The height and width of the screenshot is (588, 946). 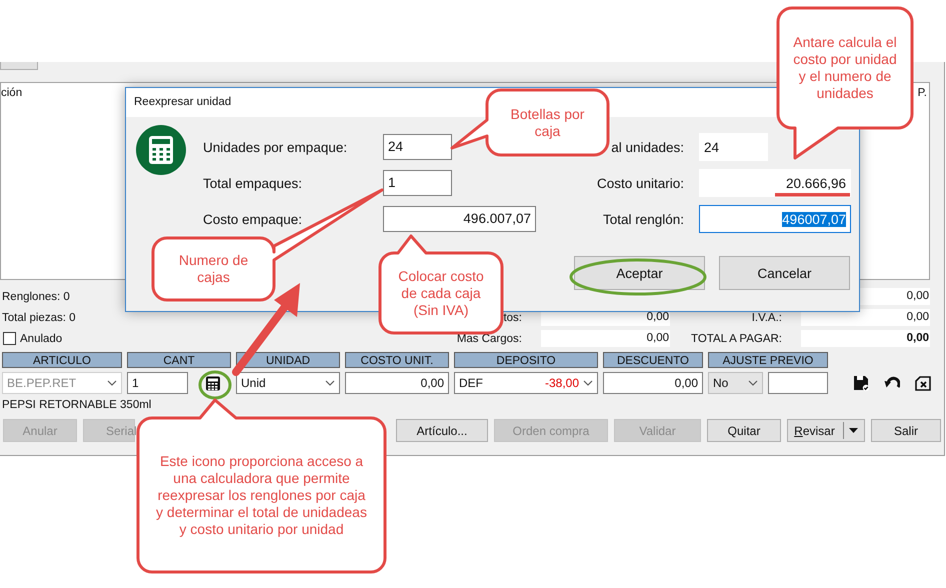 I want to click on column-header: ción, so click(x=11, y=93).